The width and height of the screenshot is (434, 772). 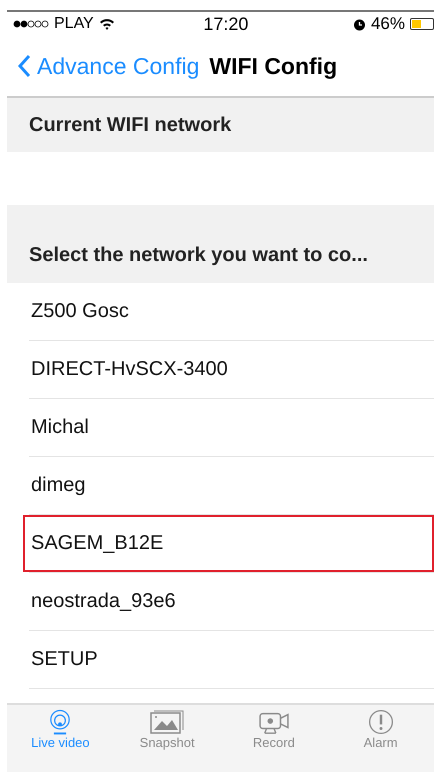 I want to click on signal-icon, so click(x=31, y=24).